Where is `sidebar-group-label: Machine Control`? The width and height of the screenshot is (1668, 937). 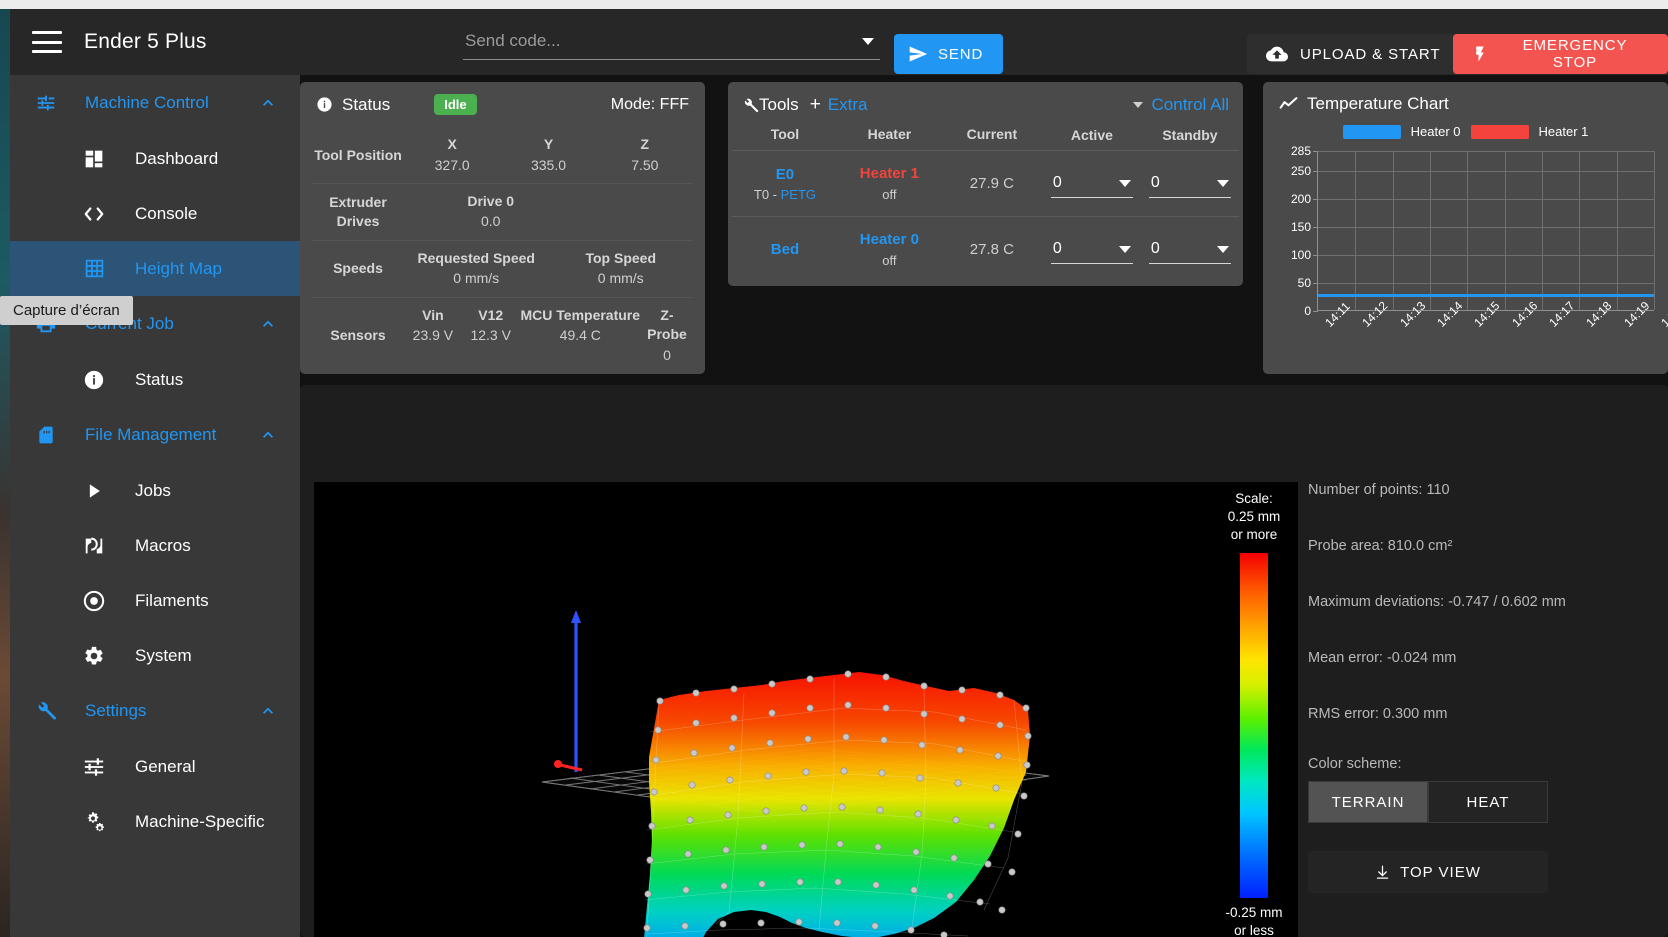 sidebar-group-label: Machine Control is located at coordinates (147, 102).